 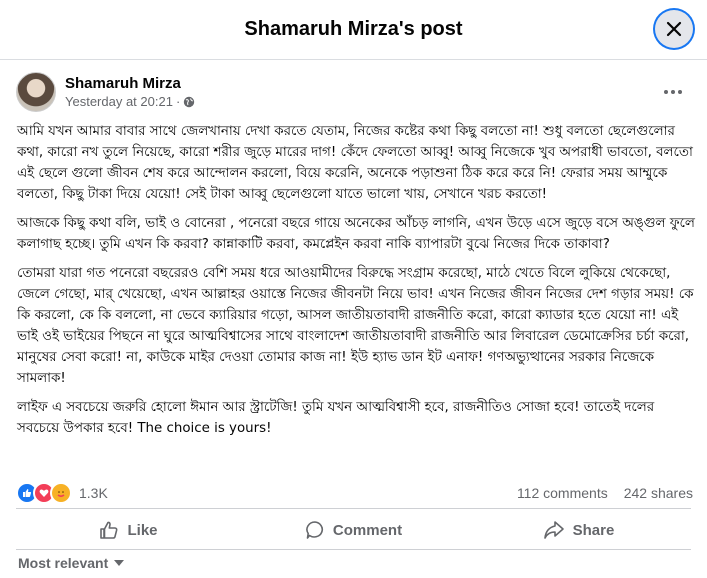 I want to click on reaction-icons, so click(x=44, y=493).